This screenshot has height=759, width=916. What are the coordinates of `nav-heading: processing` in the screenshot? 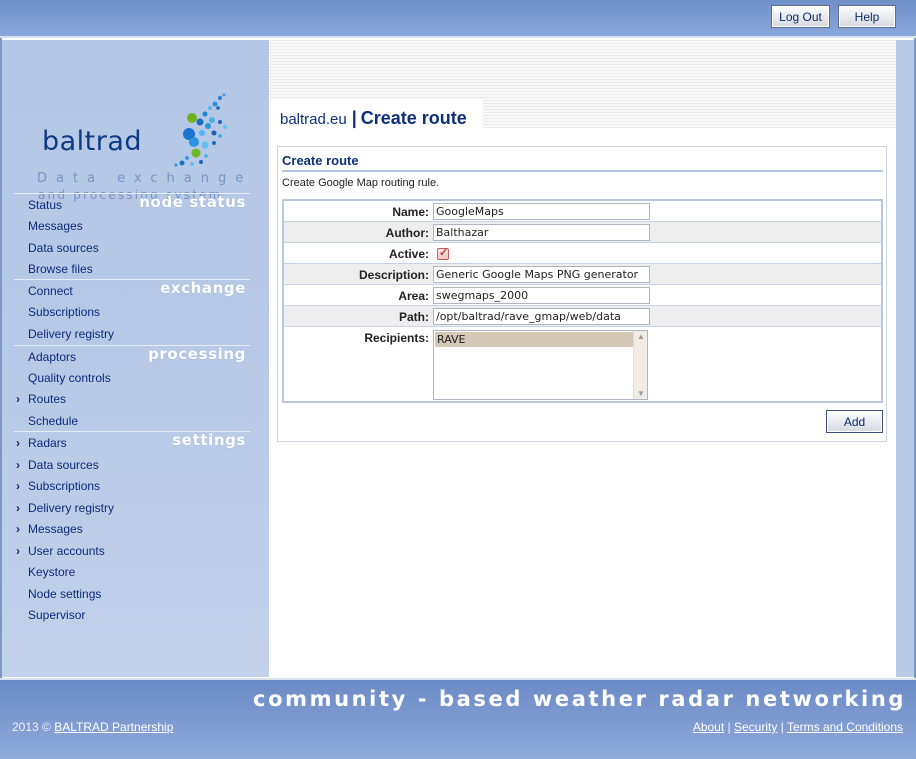 It's located at (197, 354).